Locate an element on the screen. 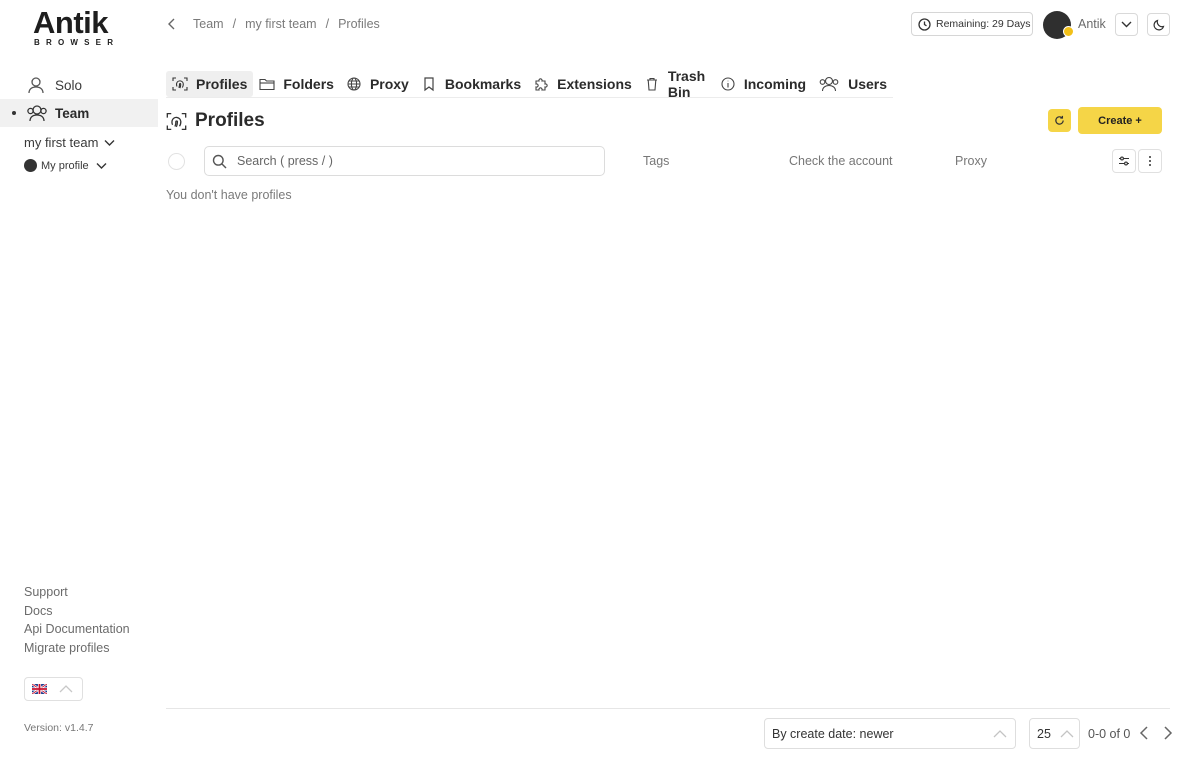 The width and height of the screenshot is (1189, 768). team-select: my first team is located at coordinates (69, 142).